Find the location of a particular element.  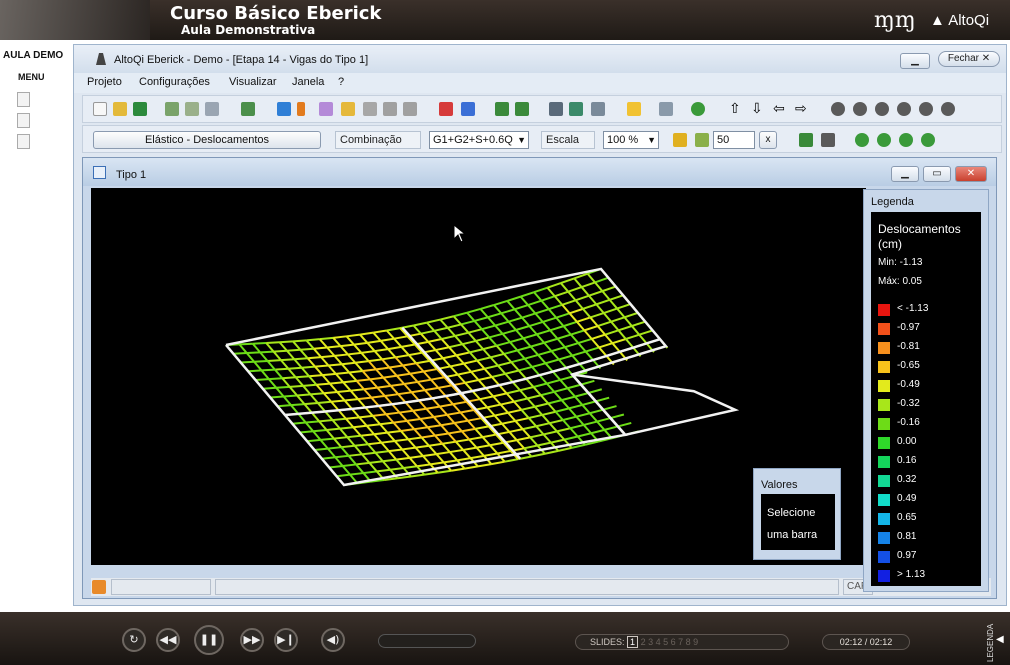

slab-icon is located at coordinates (326, 109).